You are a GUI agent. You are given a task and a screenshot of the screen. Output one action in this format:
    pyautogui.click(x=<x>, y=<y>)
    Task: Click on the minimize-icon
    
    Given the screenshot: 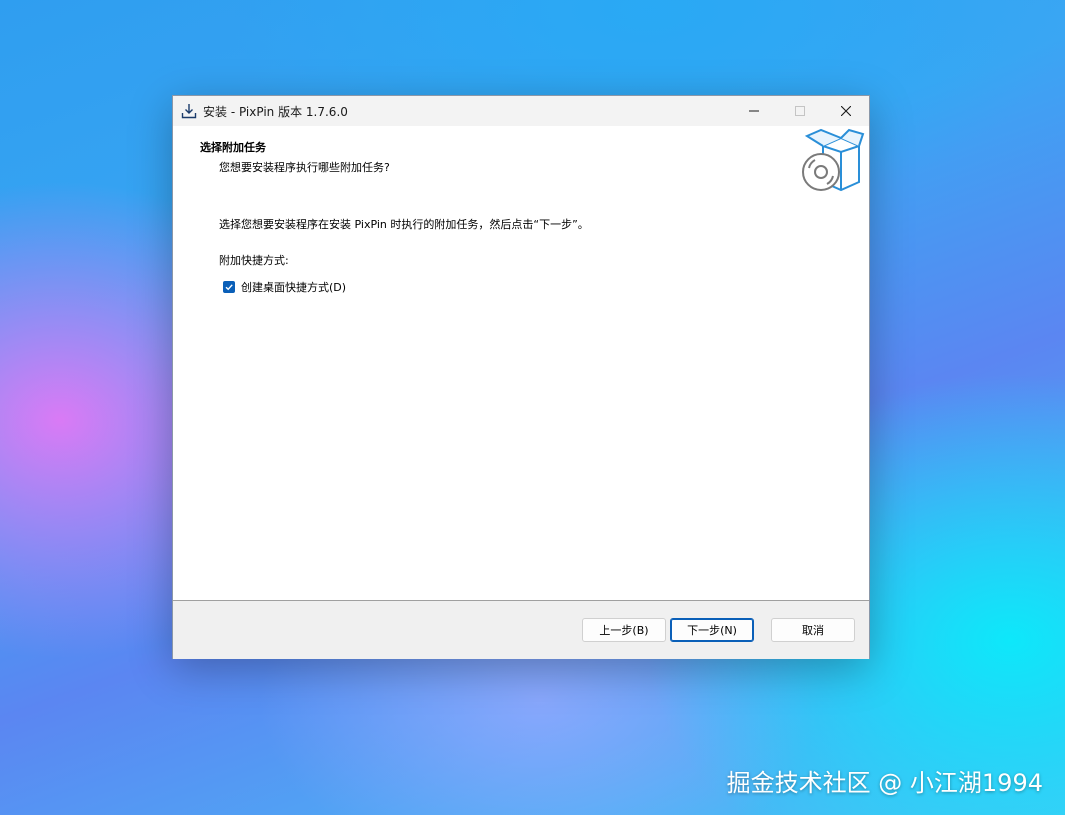 What is the action you would take?
    pyautogui.click(x=754, y=111)
    